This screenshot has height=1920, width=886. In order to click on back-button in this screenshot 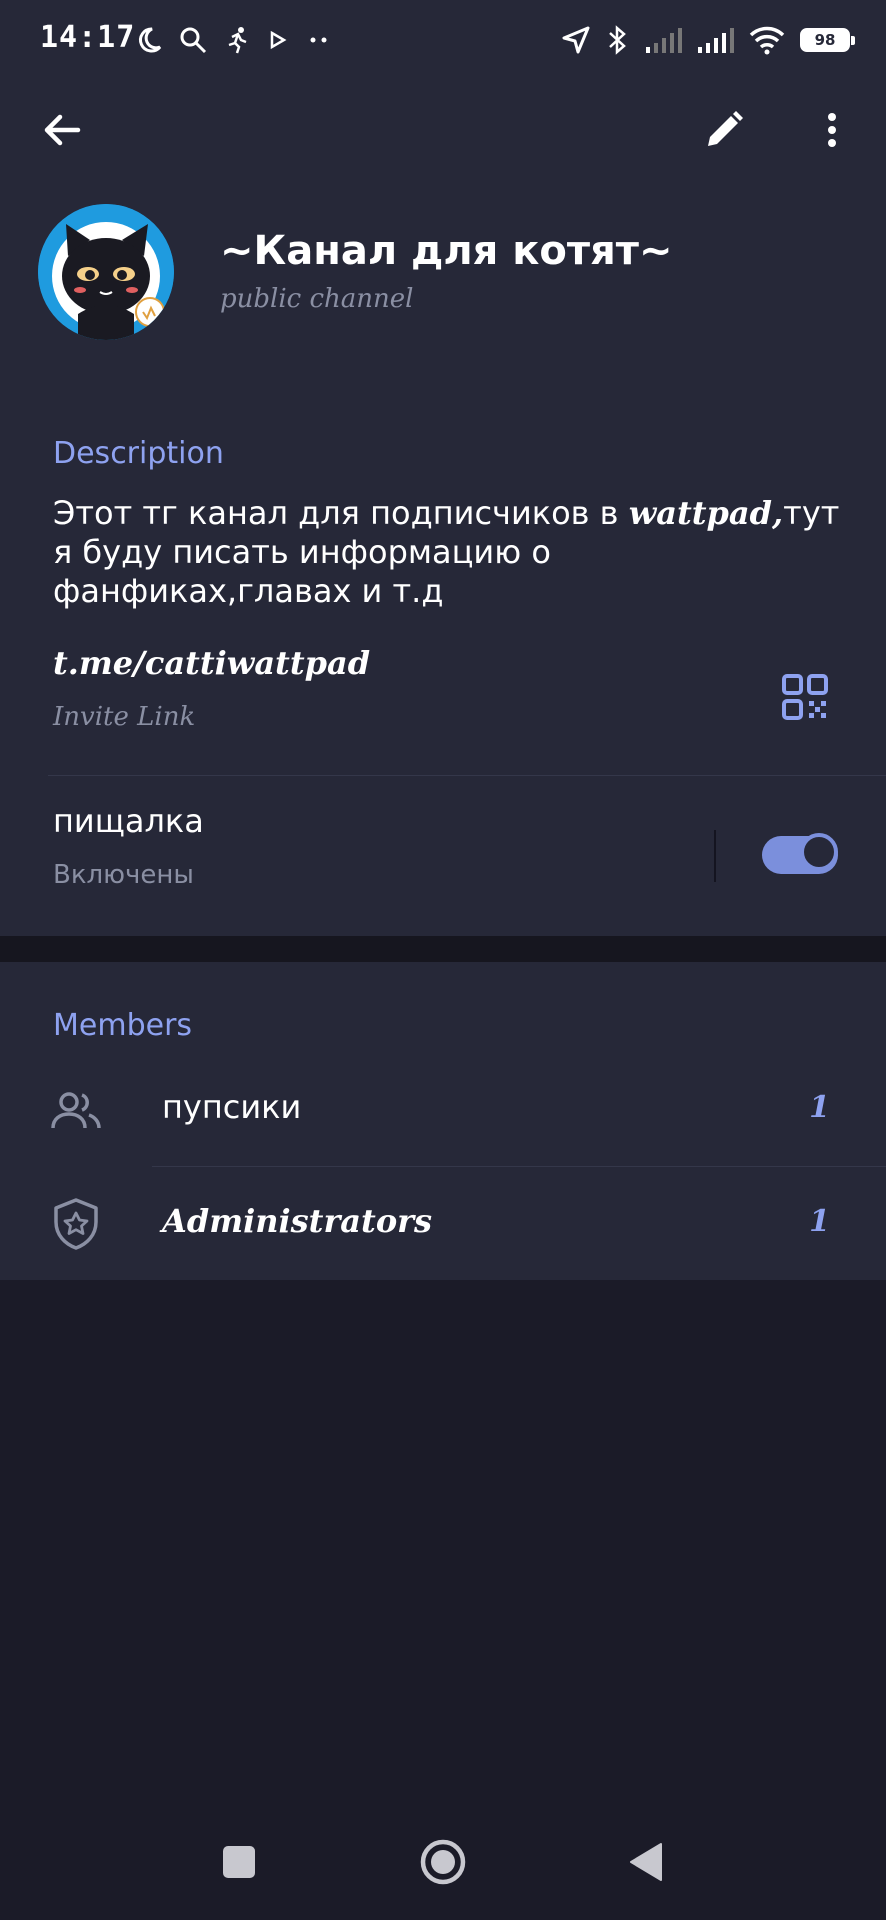, I will do `click(647, 1862)`.